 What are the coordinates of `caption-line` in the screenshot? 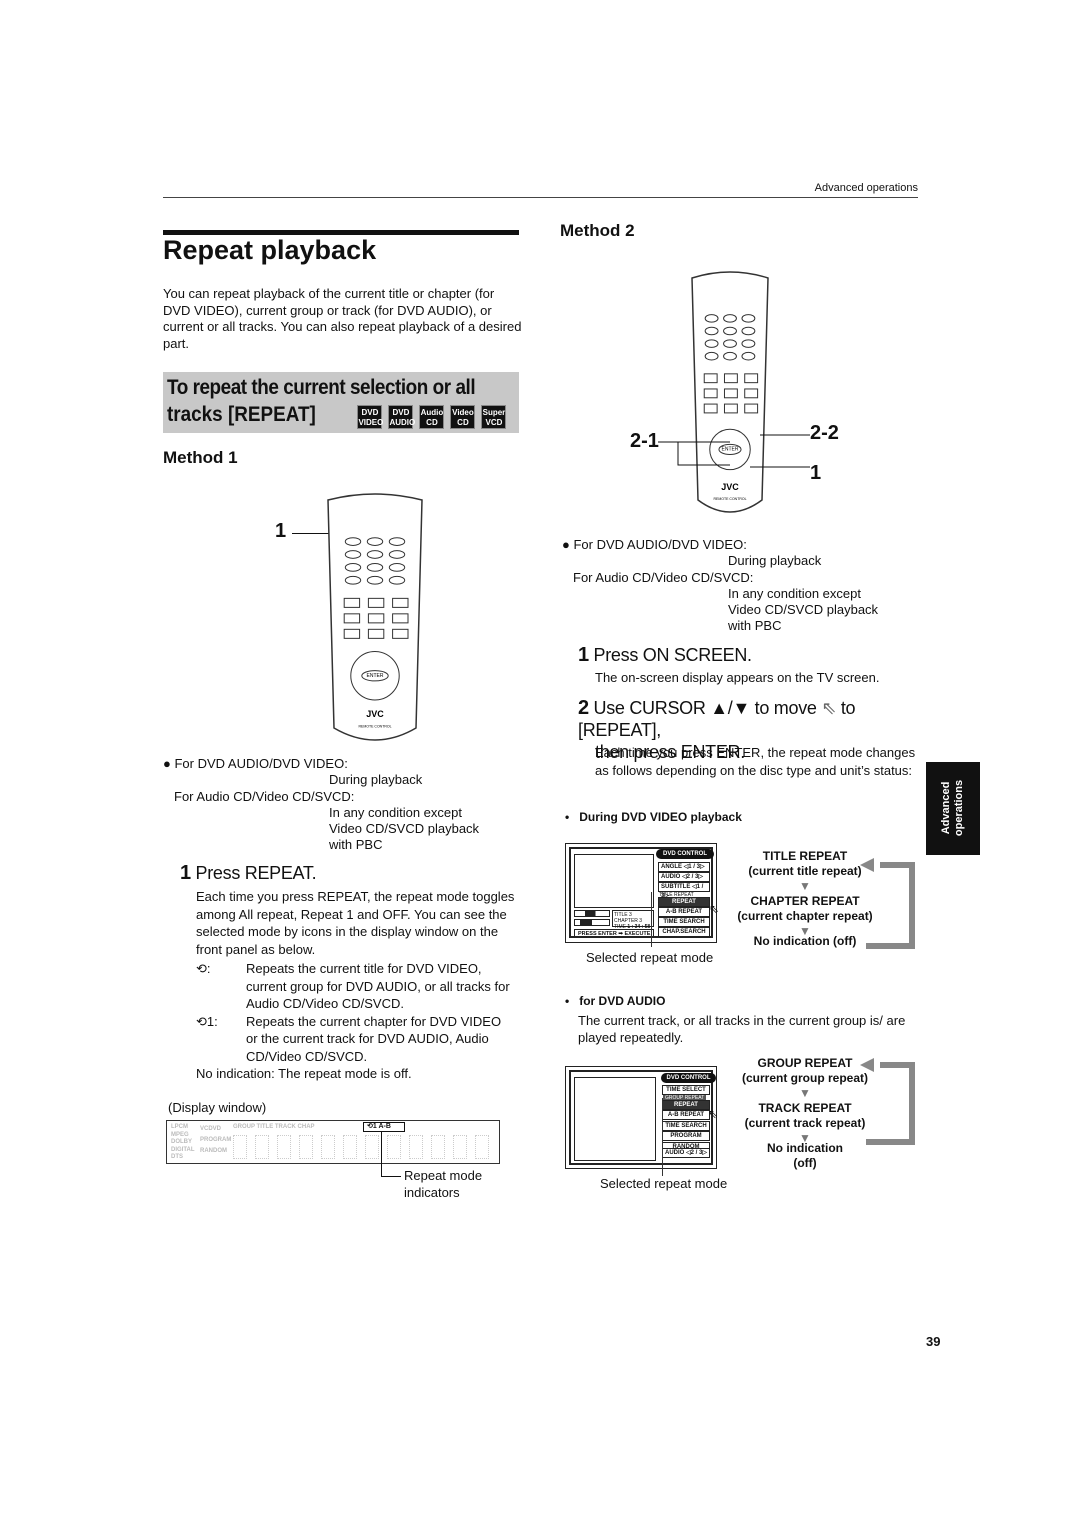 It's located at (662, 1137).